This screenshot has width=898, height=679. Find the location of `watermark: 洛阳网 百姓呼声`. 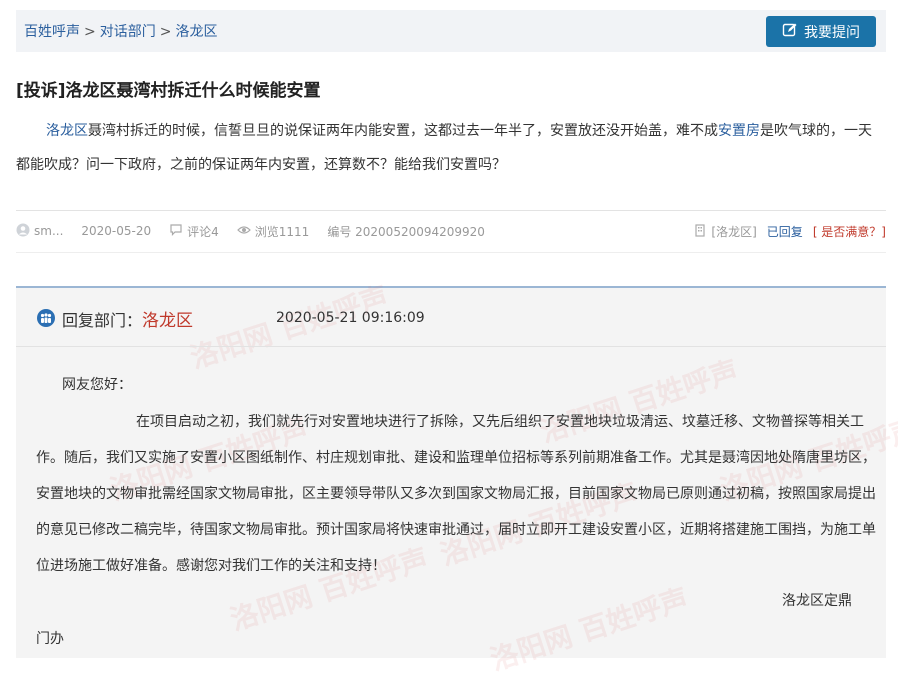

watermark: 洛阳网 百姓呼声 is located at coordinates (589, 629).